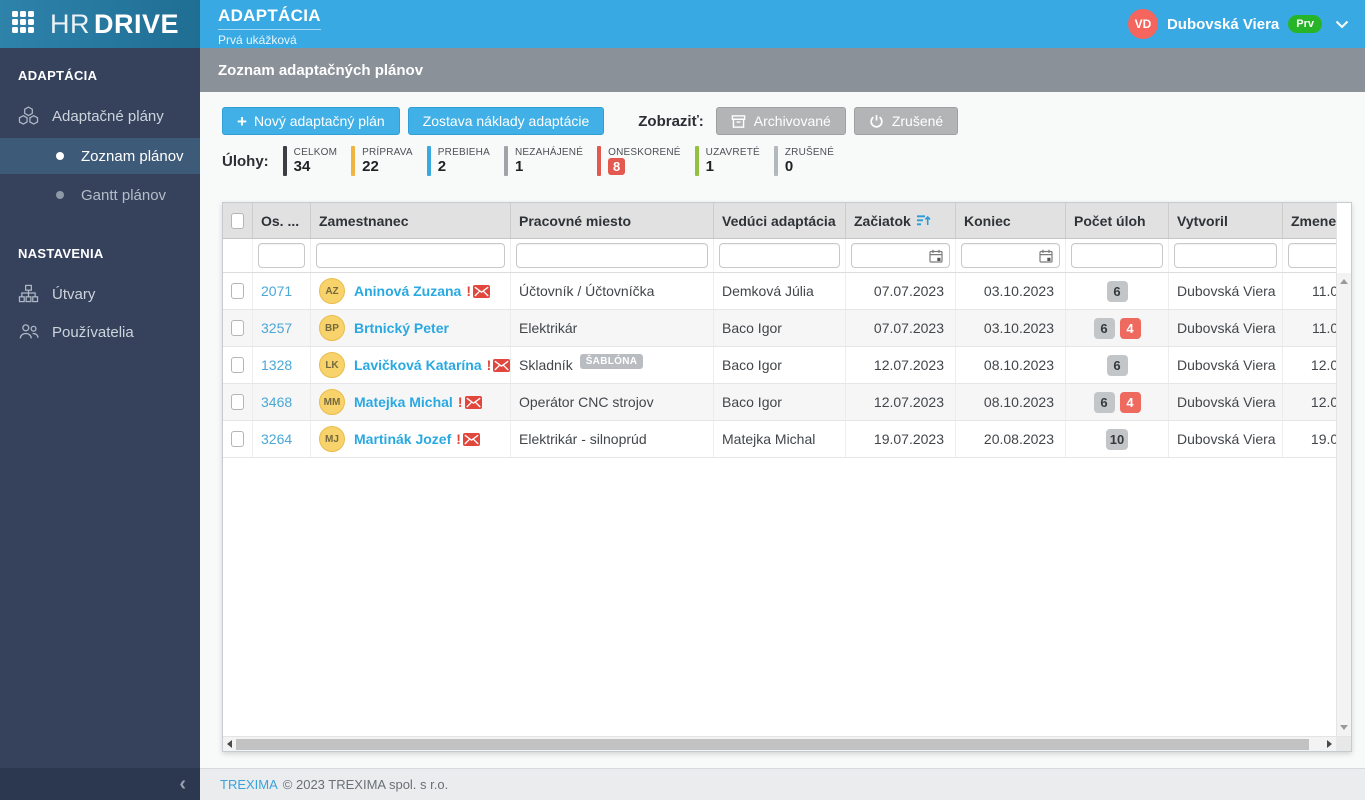 The width and height of the screenshot is (1365, 800). I want to click on column-header-created_by: Vytvoril, so click(1226, 220).